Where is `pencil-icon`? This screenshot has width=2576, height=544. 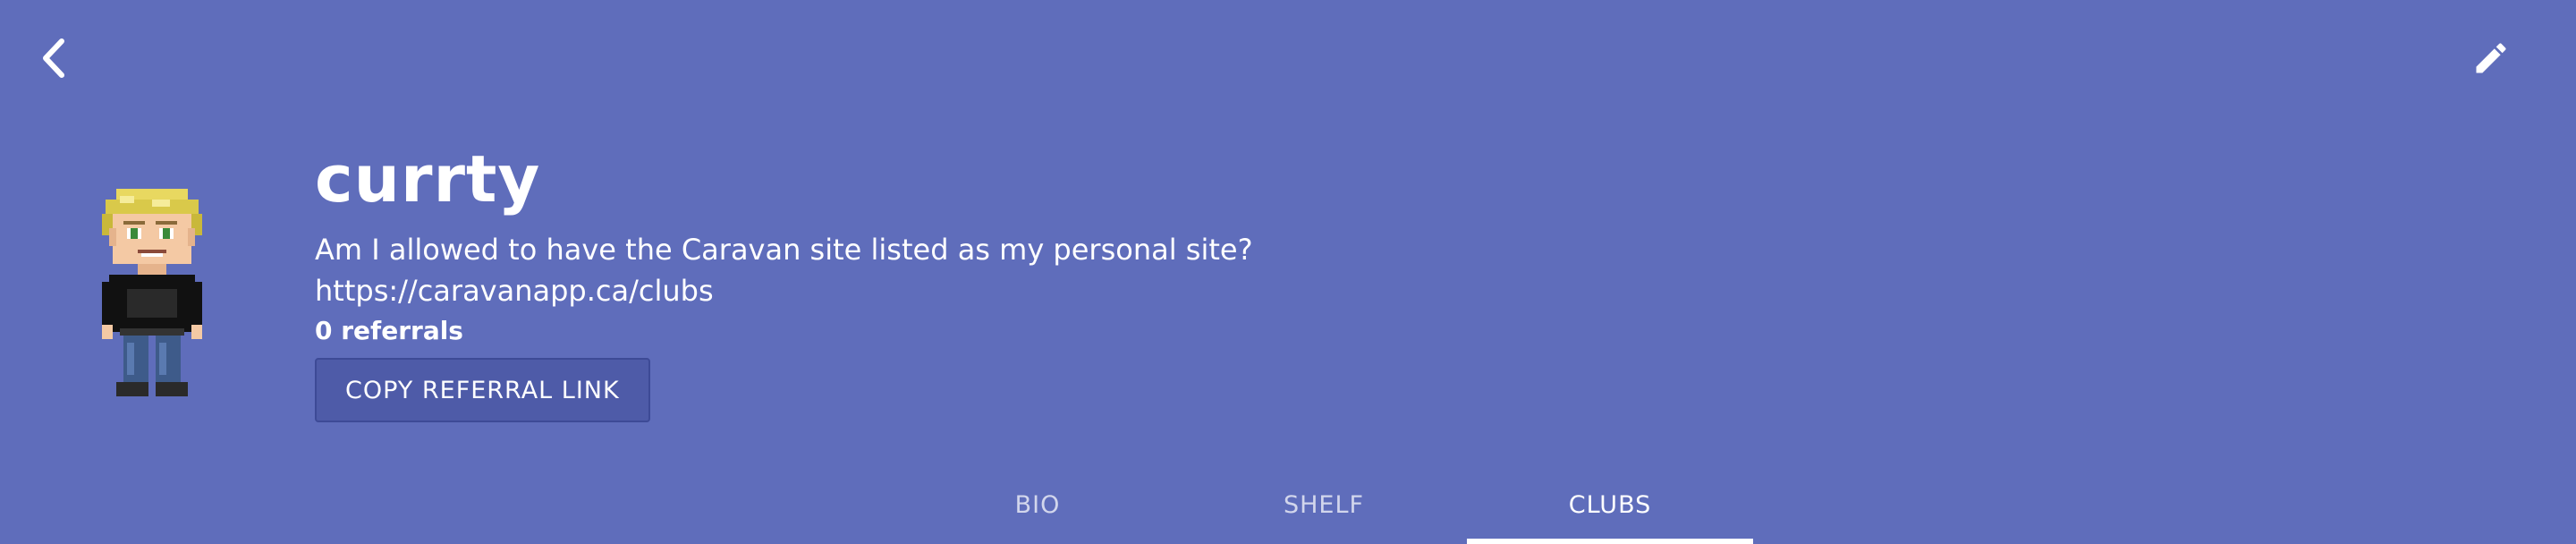
pencil-icon is located at coordinates (2491, 58).